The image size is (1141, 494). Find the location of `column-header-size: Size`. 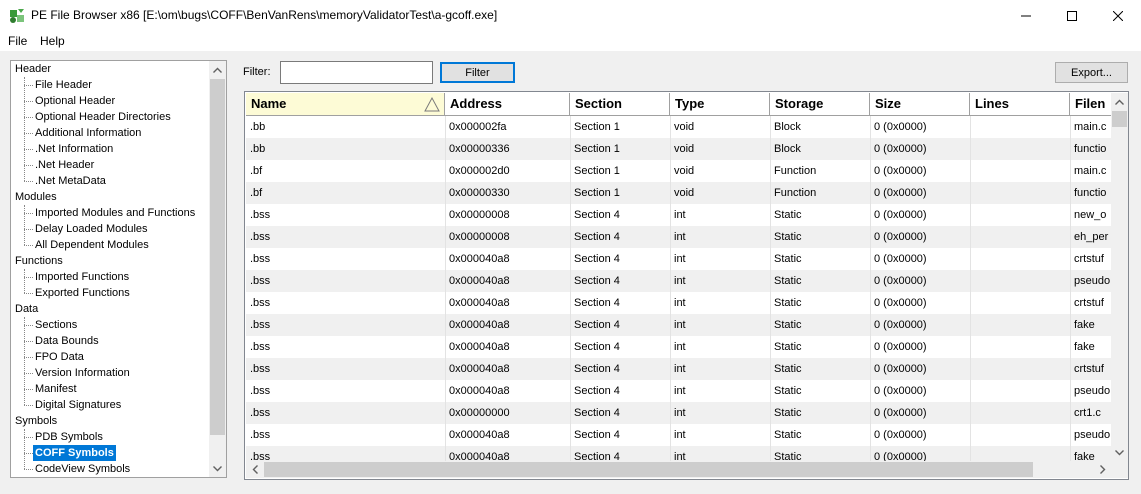

column-header-size: Size is located at coordinates (920, 104).